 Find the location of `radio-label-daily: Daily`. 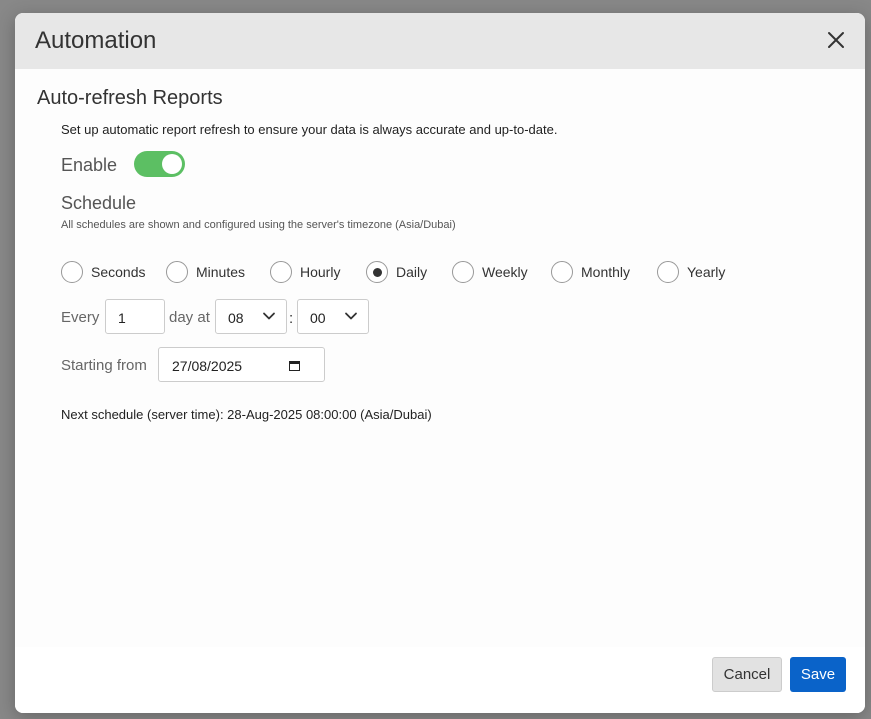

radio-label-daily: Daily is located at coordinates (412, 272).